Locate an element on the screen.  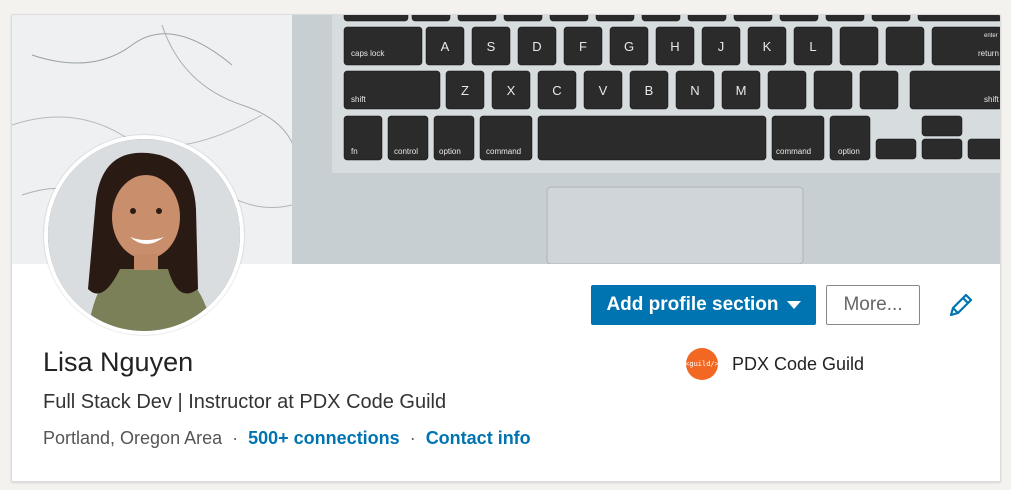
profile-avatar is located at coordinates (144, 235).